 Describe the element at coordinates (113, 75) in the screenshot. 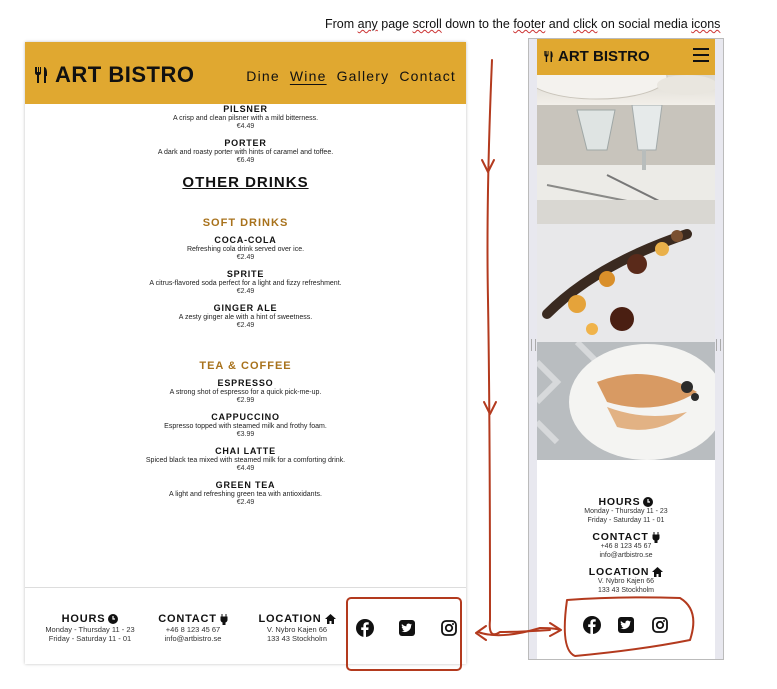

I see `brand-logo: ART BISTRO` at that location.